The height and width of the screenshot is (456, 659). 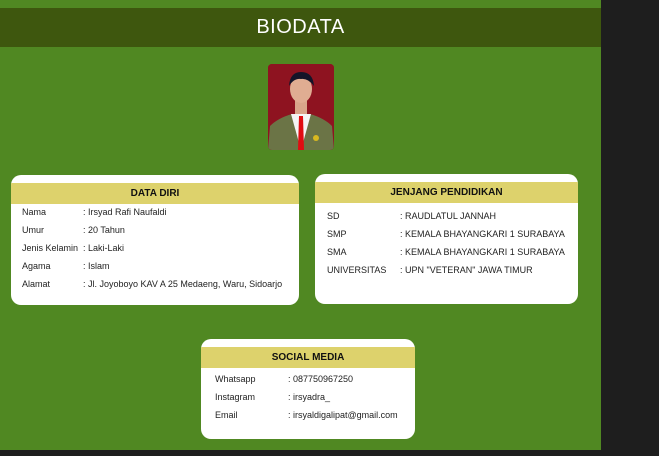 What do you see at coordinates (309, 397) in the screenshot?
I see `row-value: : irsyadra_` at bounding box center [309, 397].